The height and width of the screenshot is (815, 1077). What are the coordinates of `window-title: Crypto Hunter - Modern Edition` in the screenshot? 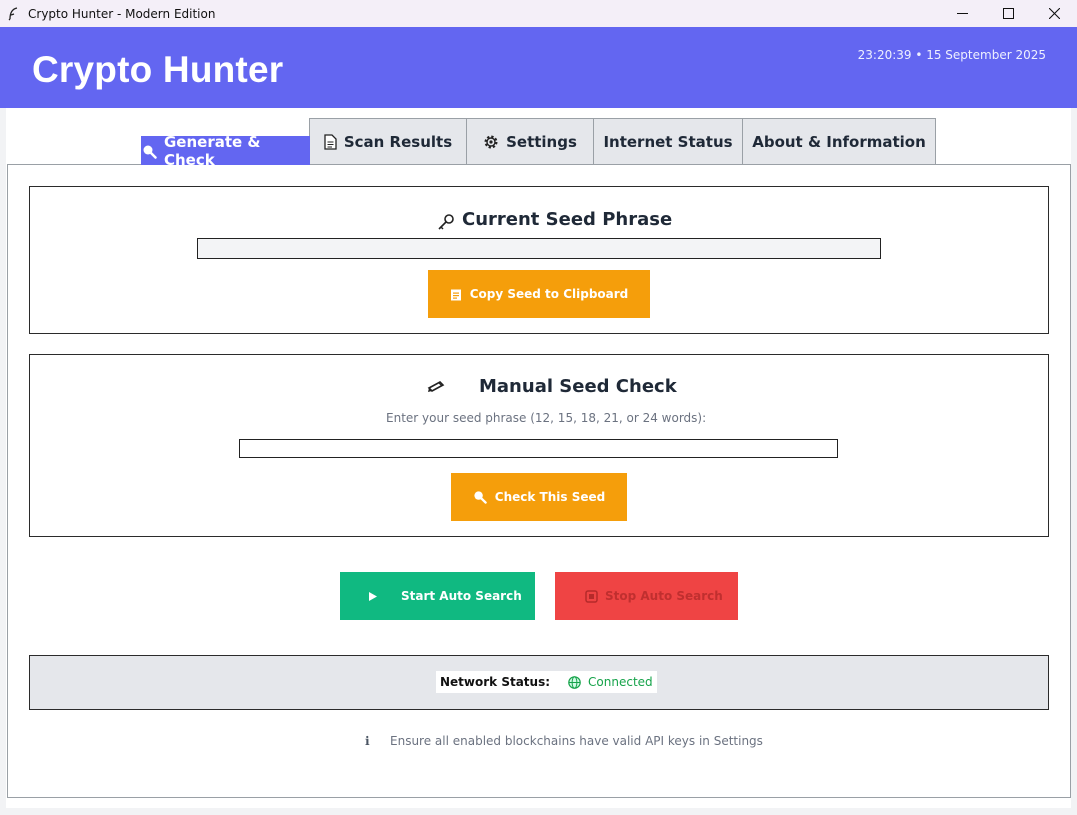 It's located at (122, 13).